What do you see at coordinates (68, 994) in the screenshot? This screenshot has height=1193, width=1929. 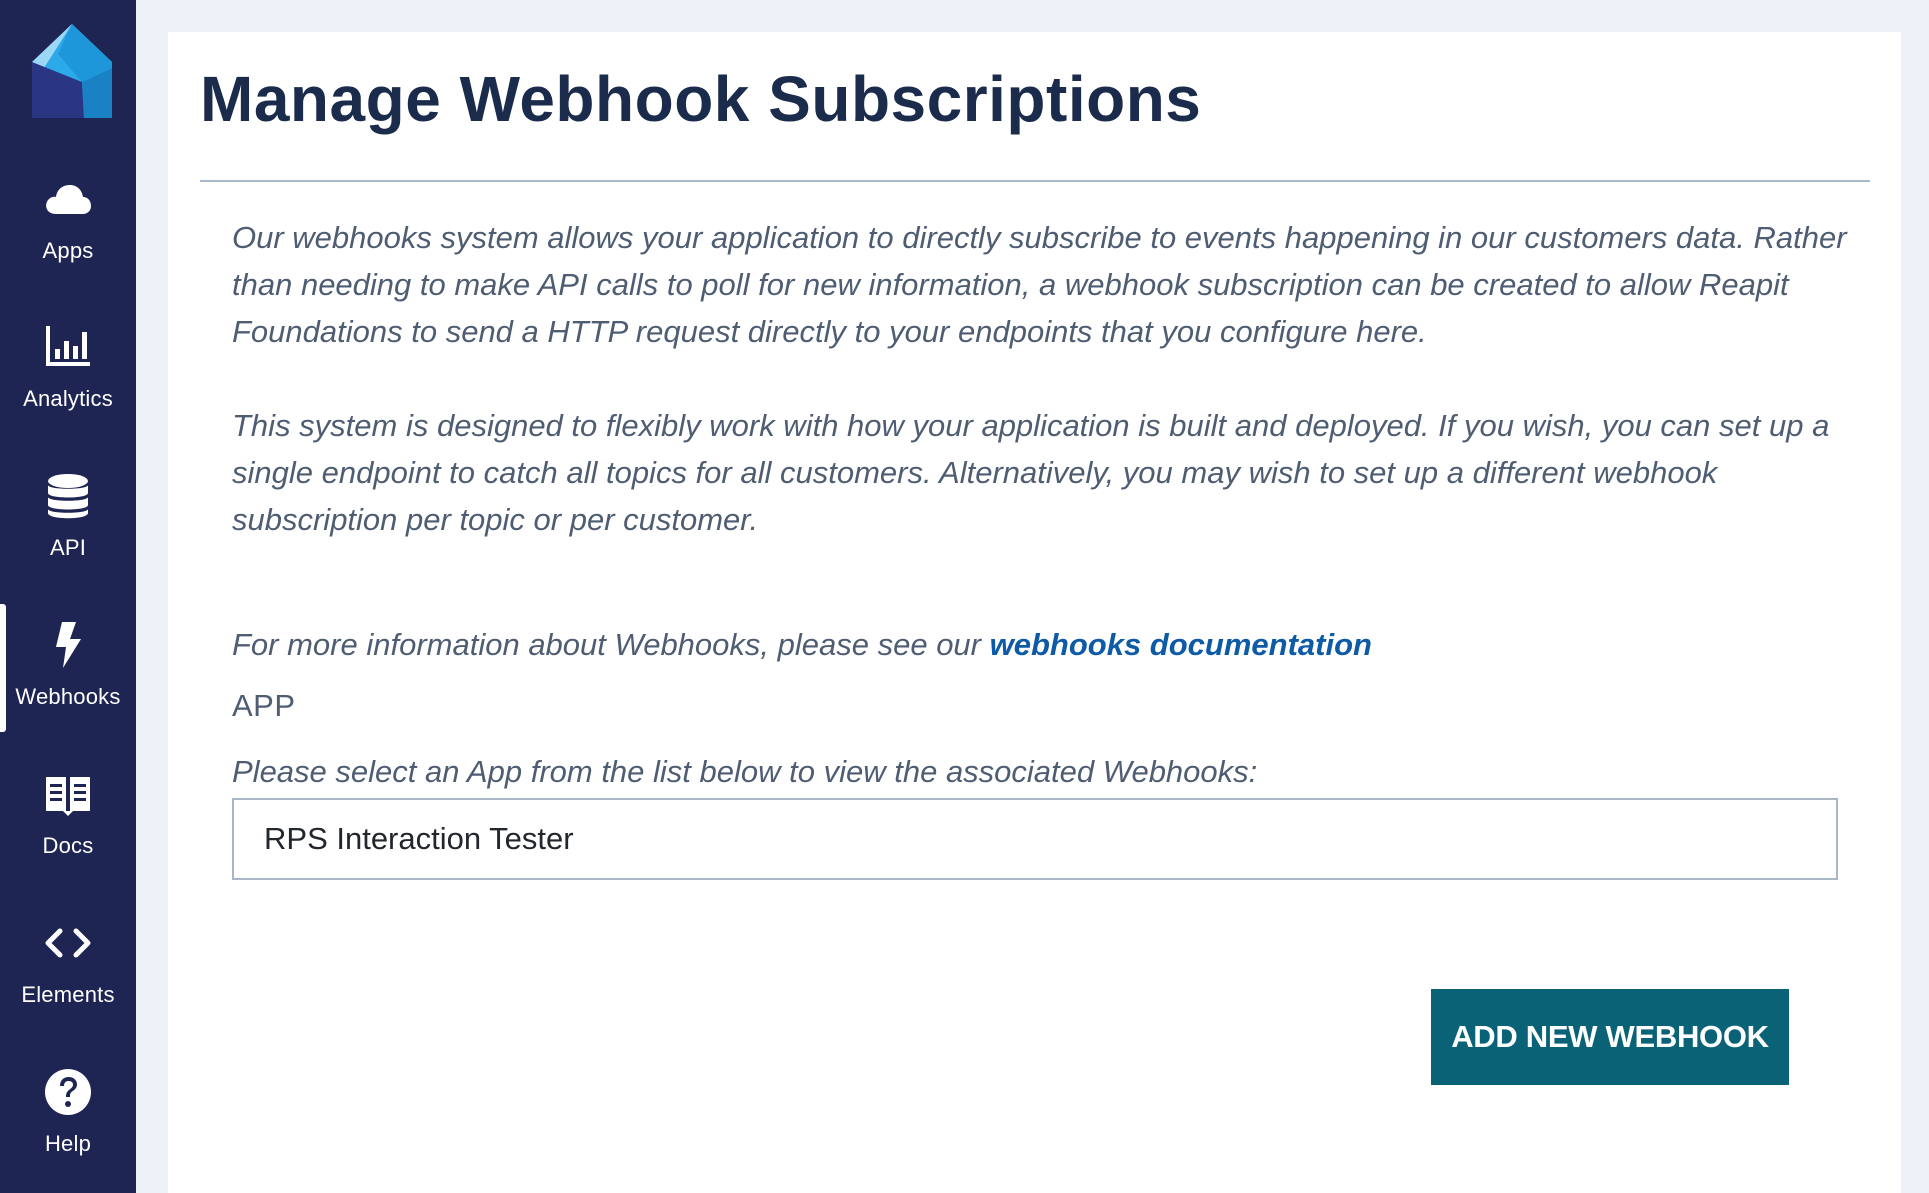 I see `sidebar-item-label: Elements` at bounding box center [68, 994].